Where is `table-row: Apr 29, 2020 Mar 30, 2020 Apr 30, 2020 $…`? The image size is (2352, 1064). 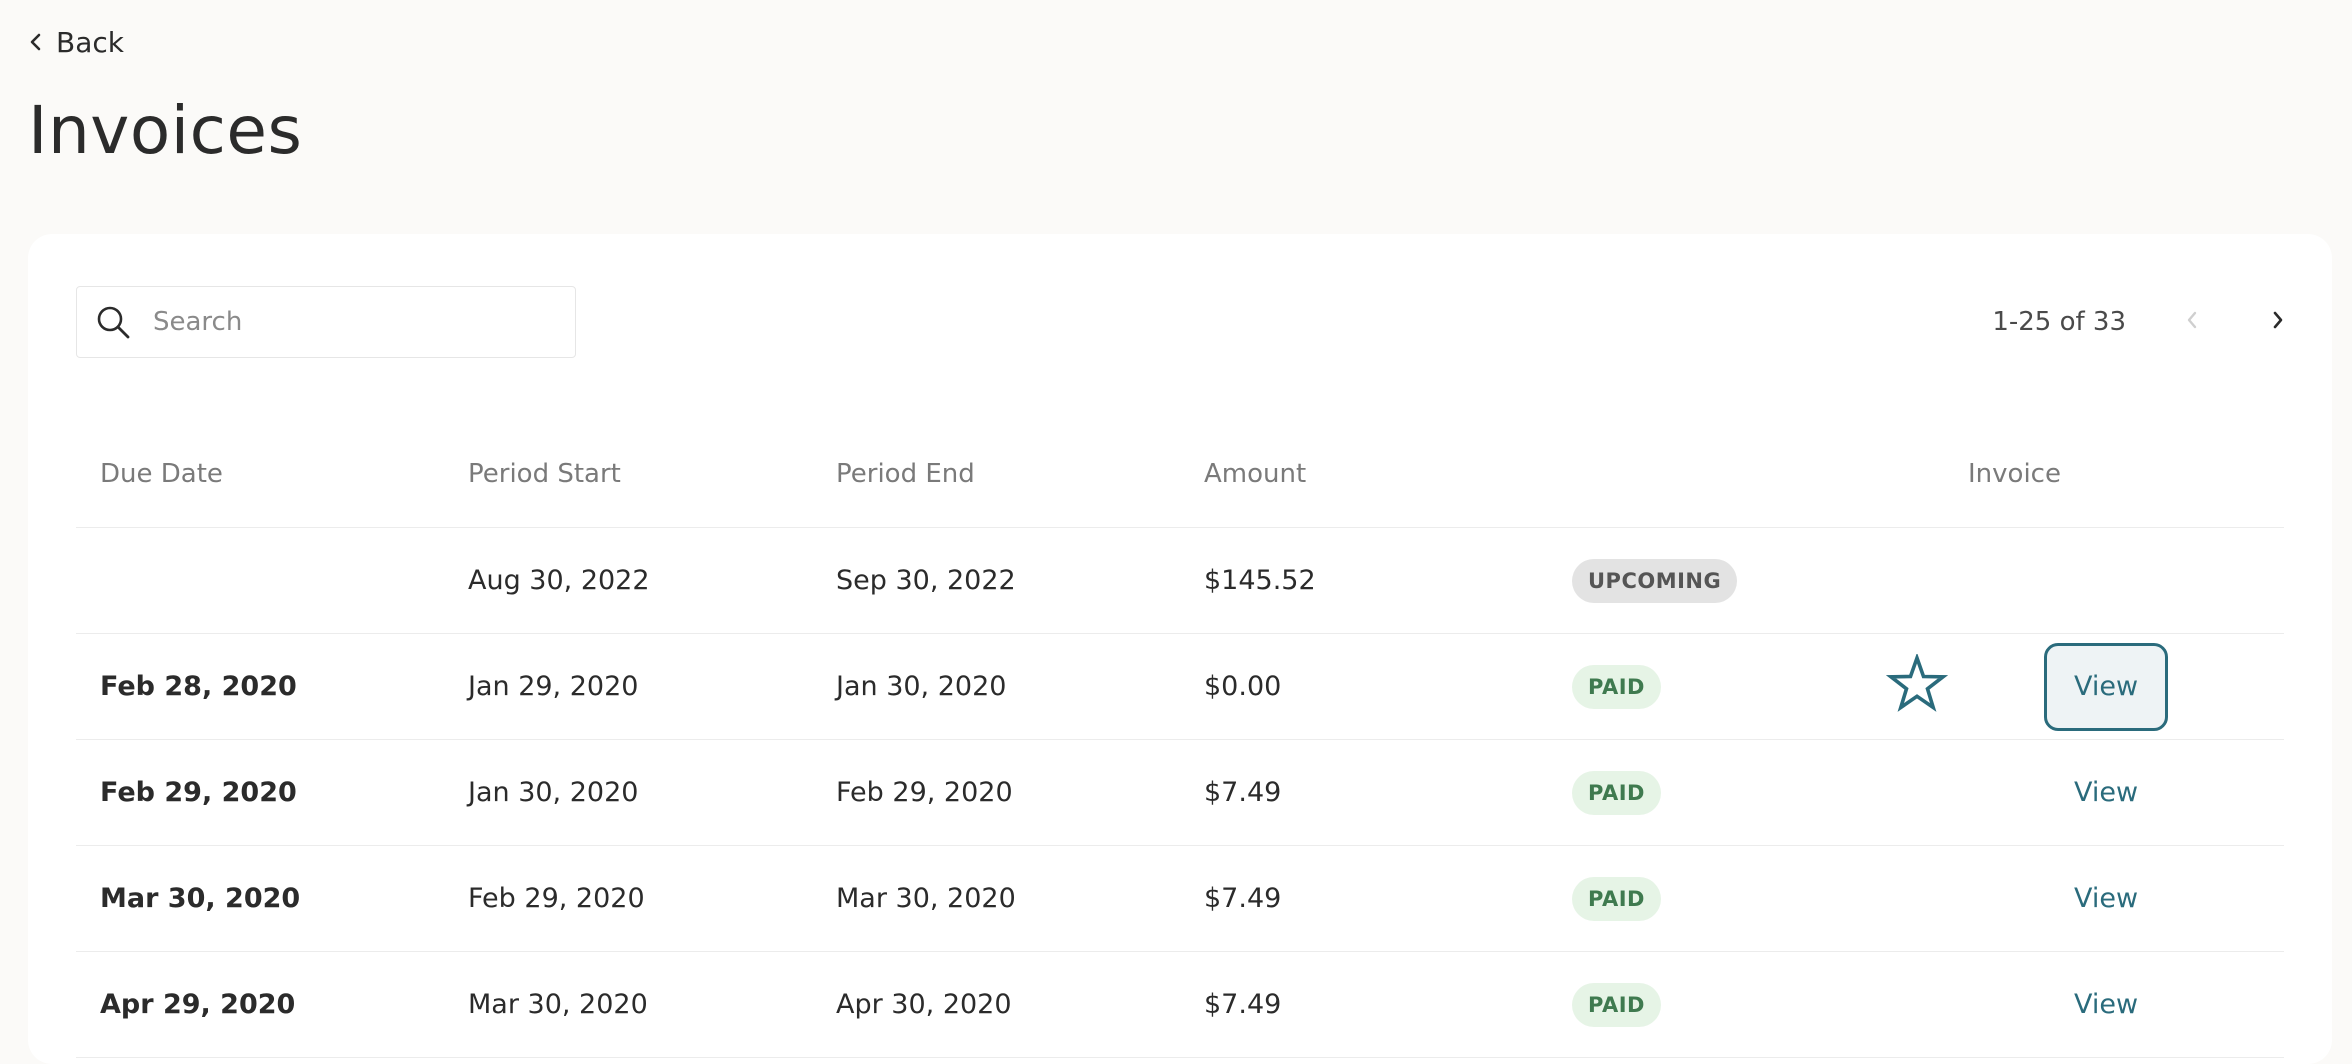
table-row: Apr 29, 2020 Mar 30, 2020 Apr 30, 2020 $… is located at coordinates (1180, 1005).